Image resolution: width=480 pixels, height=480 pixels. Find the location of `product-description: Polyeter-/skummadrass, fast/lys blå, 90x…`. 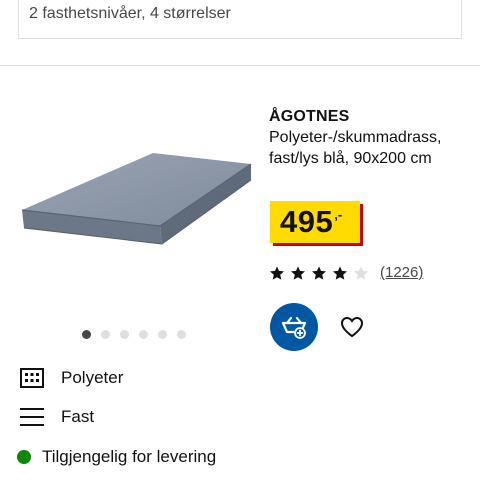

product-description: Polyeter-/skummadrass, fast/lys blå, 90x… is located at coordinates (355, 148).